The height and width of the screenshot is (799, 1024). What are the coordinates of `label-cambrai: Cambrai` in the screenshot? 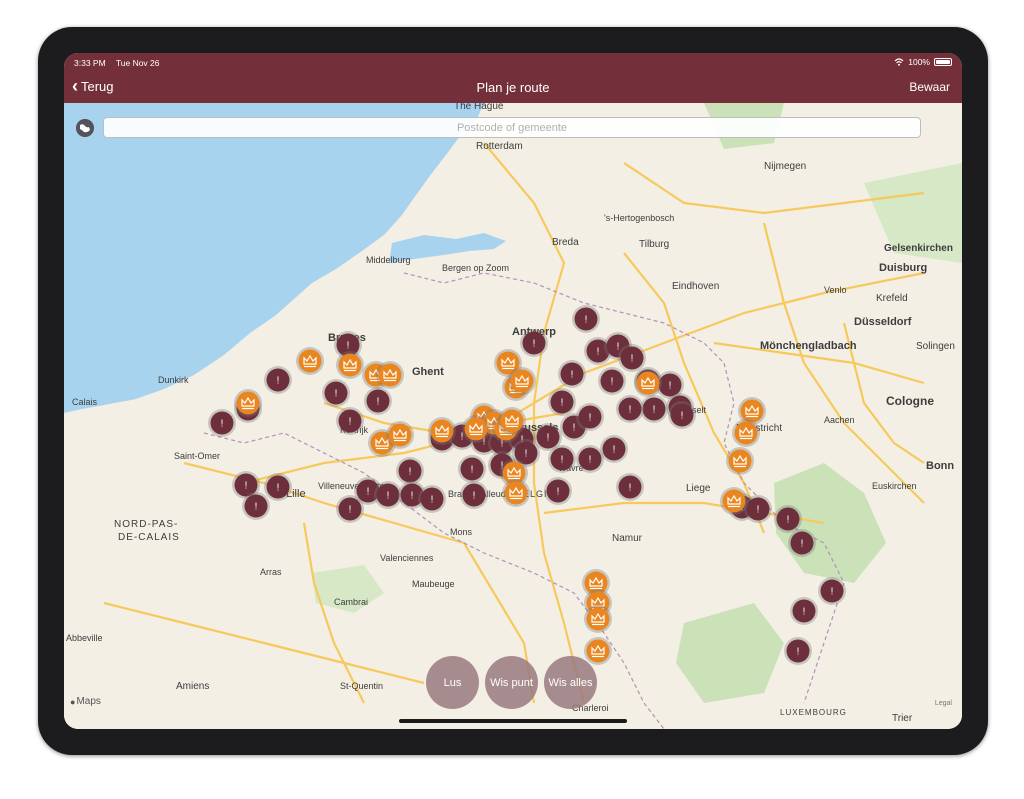 It's located at (351, 602).